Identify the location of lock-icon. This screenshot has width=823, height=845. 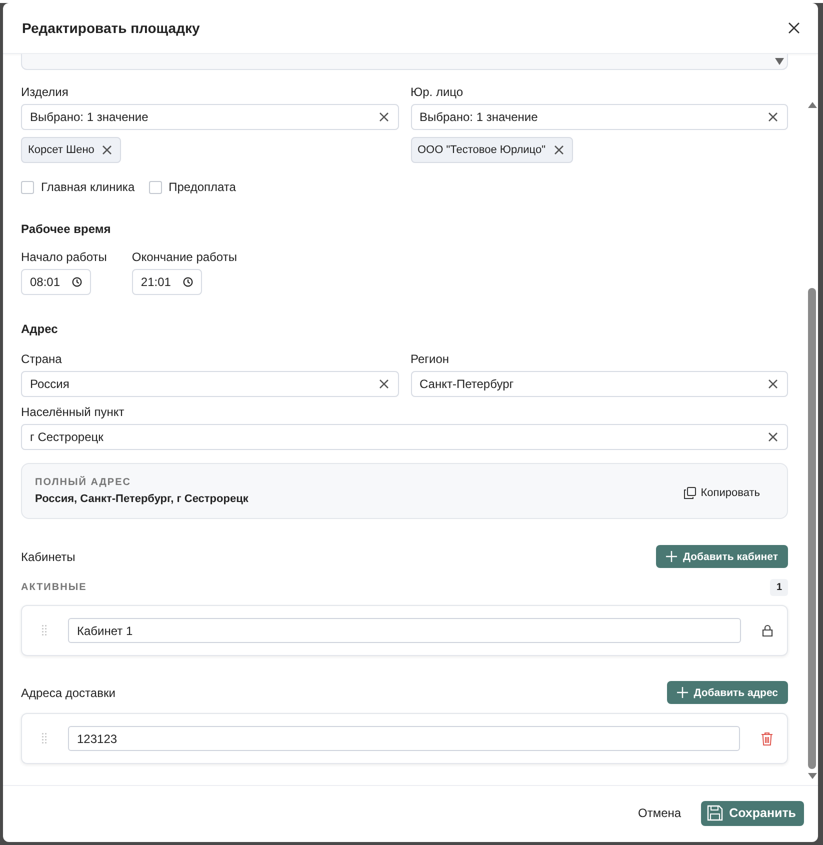
(767, 630).